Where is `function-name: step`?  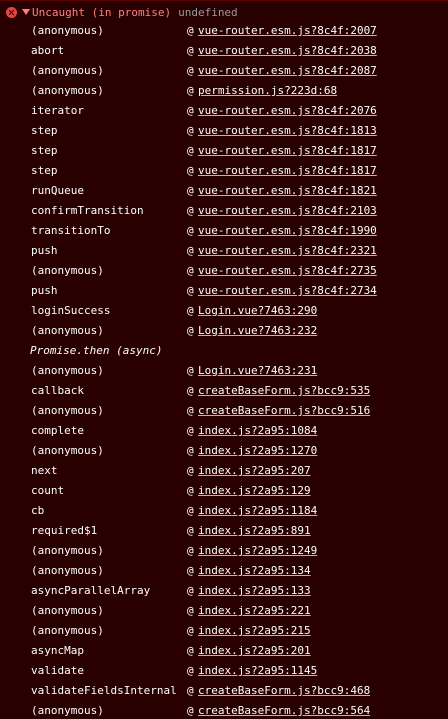 function-name: step is located at coordinates (44, 130).